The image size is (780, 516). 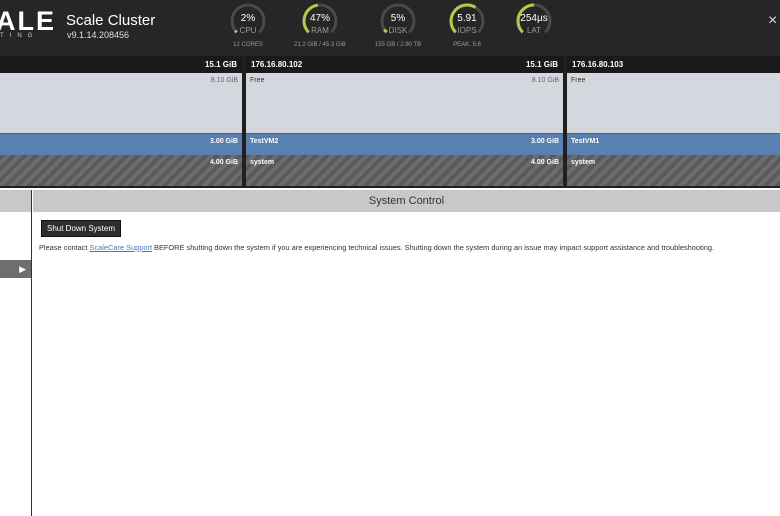 I want to click on vm-memory-block: TestVM1, so click(x=673, y=144).